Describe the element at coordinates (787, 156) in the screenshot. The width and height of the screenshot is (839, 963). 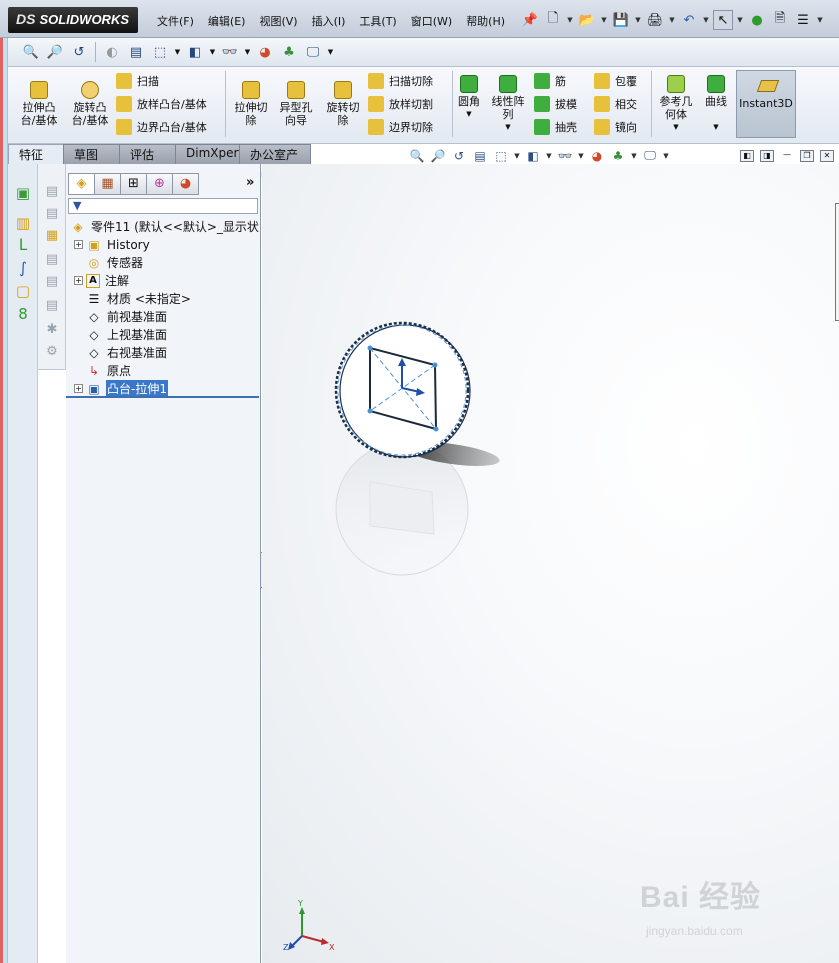
I see `minimize-icon: —` at that location.